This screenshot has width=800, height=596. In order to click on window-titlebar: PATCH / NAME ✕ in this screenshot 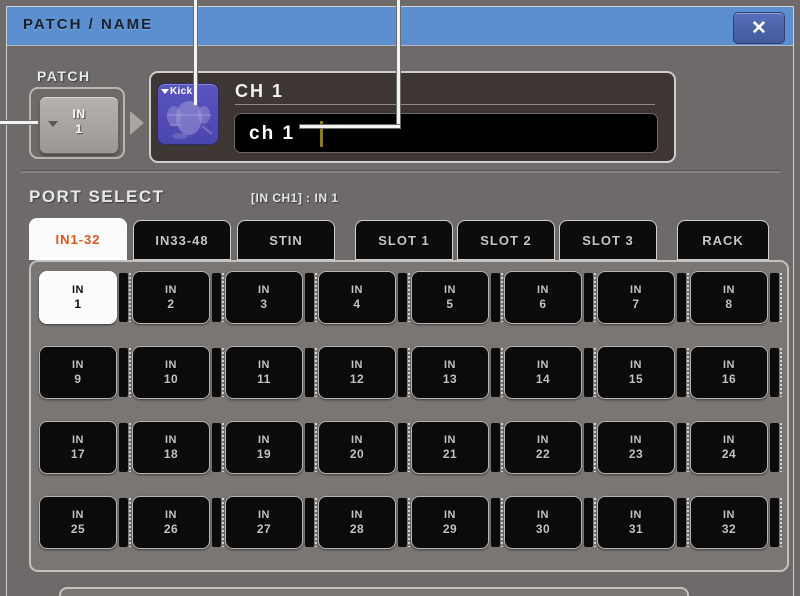, I will do `click(400, 26)`.